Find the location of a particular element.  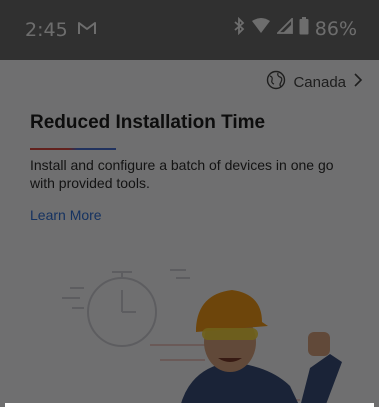

status-time: 2:45 is located at coordinates (46, 30).